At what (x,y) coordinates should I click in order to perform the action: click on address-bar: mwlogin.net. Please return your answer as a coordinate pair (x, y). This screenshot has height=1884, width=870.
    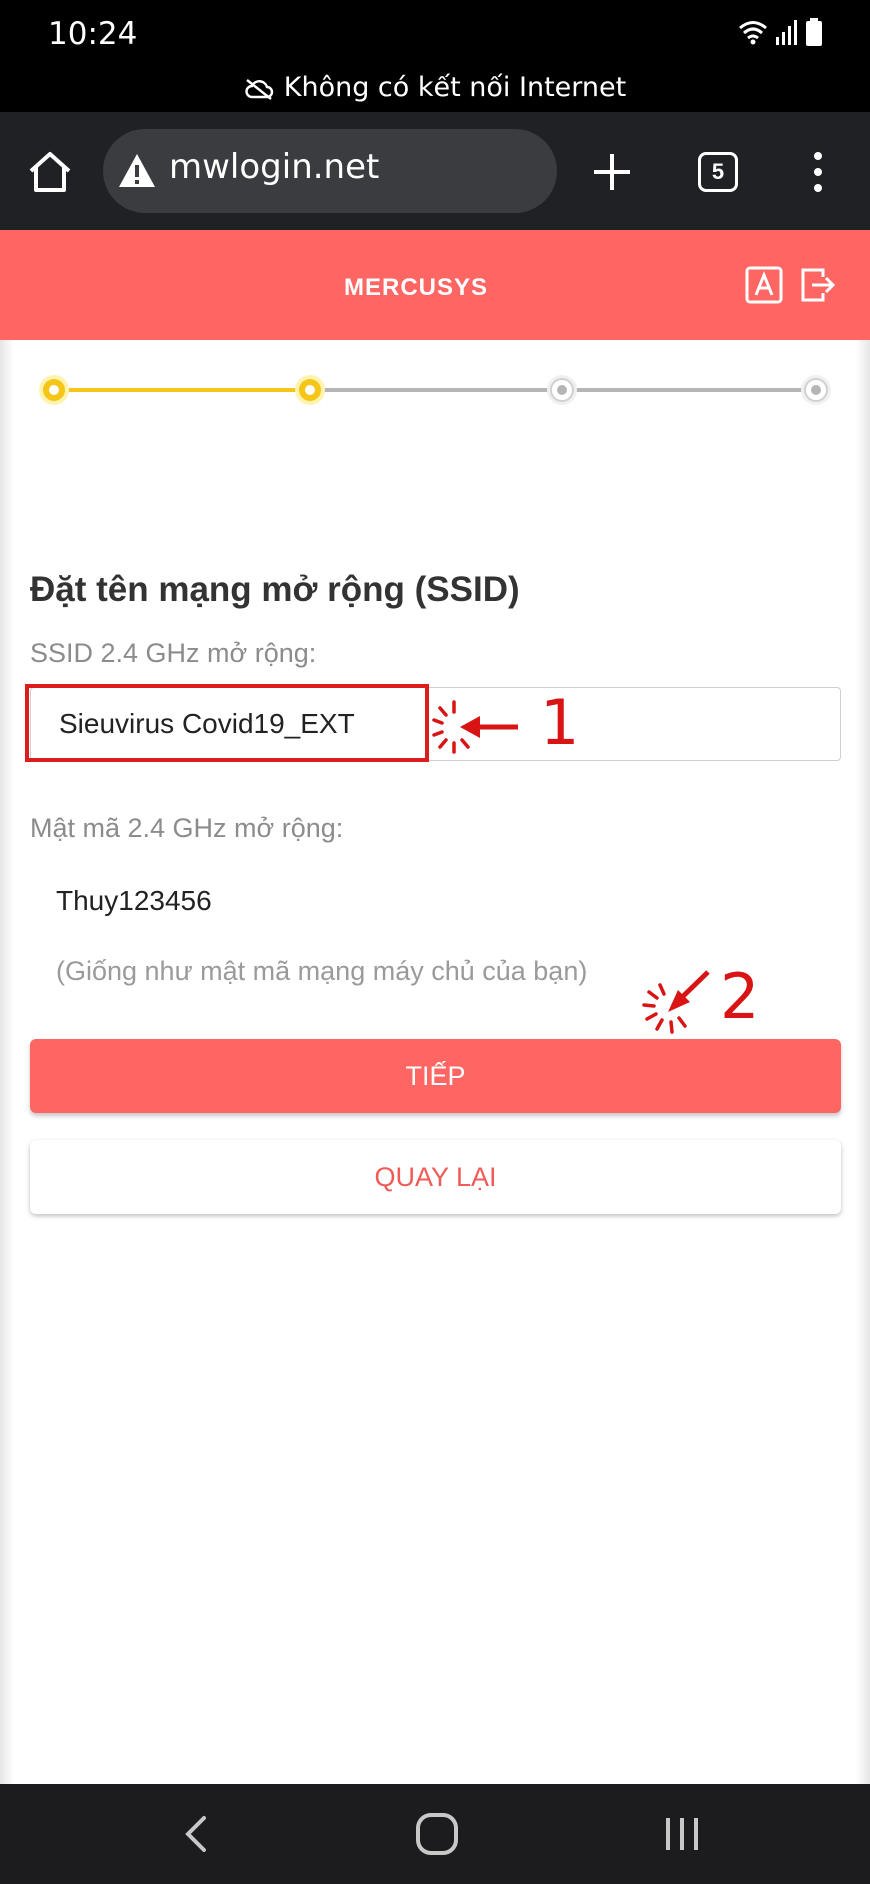
    Looking at the image, I should click on (330, 171).